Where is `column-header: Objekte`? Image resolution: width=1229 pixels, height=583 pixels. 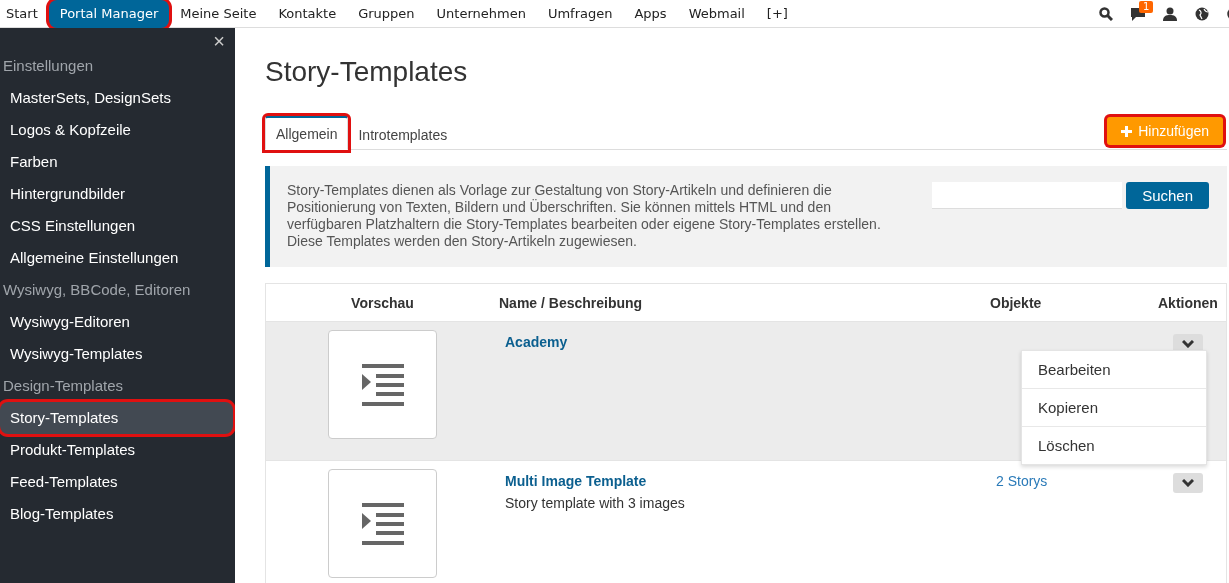 column-header: Objekte is located at coordinates (1016, 303).